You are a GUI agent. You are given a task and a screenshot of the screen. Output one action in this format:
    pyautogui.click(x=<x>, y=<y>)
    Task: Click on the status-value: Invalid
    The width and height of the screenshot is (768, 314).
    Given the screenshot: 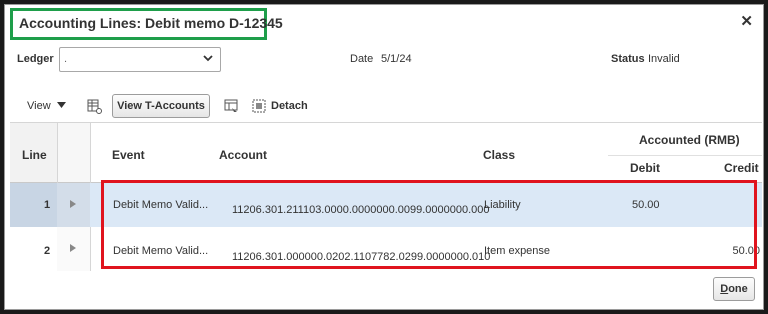 What is the action you would take?
    pyautogui.click(x=664, y=59)
    